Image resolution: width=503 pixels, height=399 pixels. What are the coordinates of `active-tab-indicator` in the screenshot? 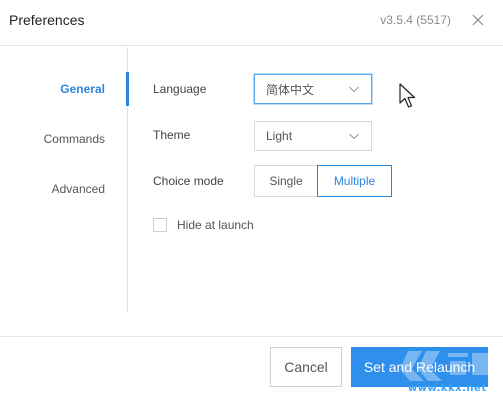 It's located at (127, 89).